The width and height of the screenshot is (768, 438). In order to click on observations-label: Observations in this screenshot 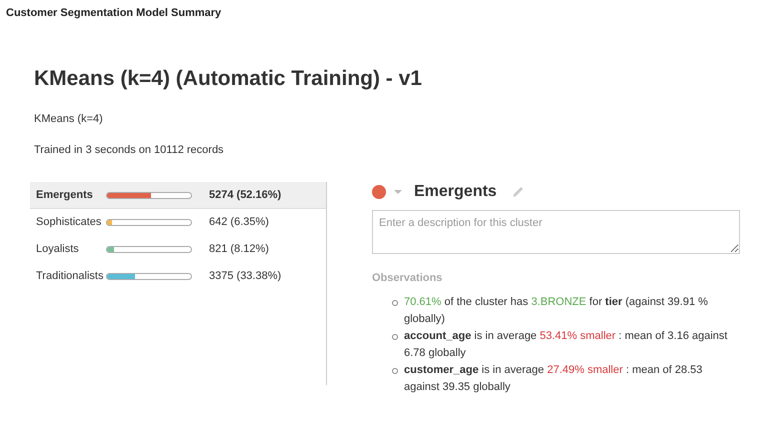, I will do `click(408, 278)`.